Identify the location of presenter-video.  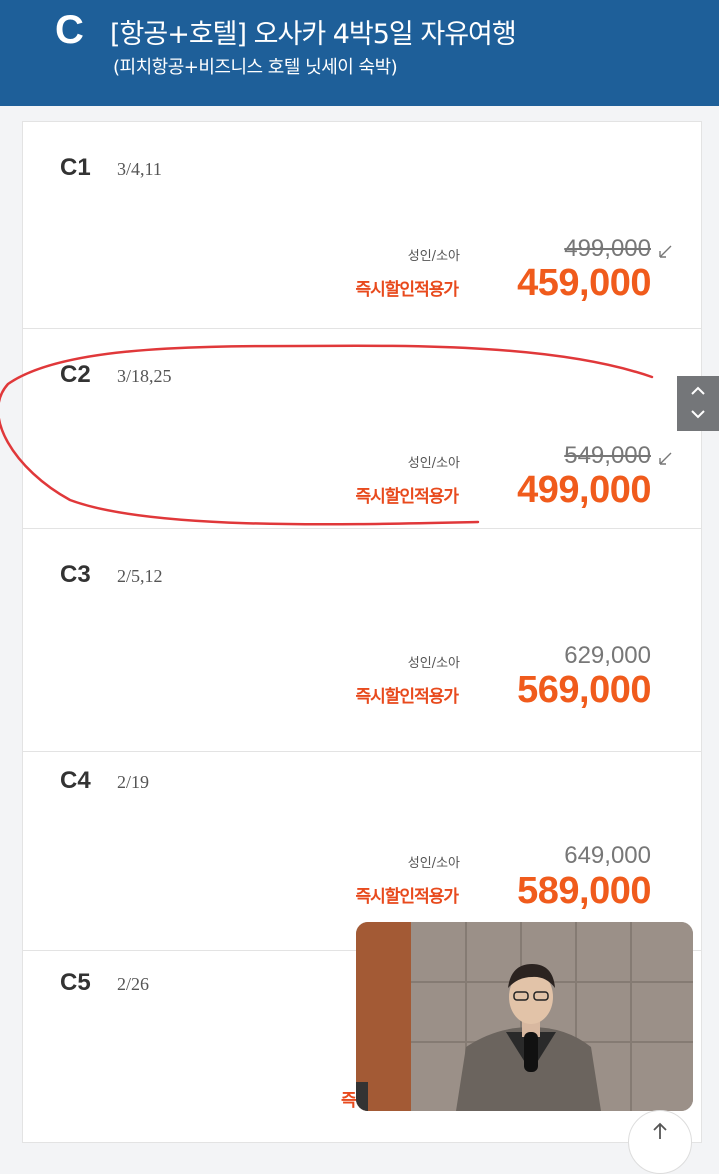
(524, 1016).